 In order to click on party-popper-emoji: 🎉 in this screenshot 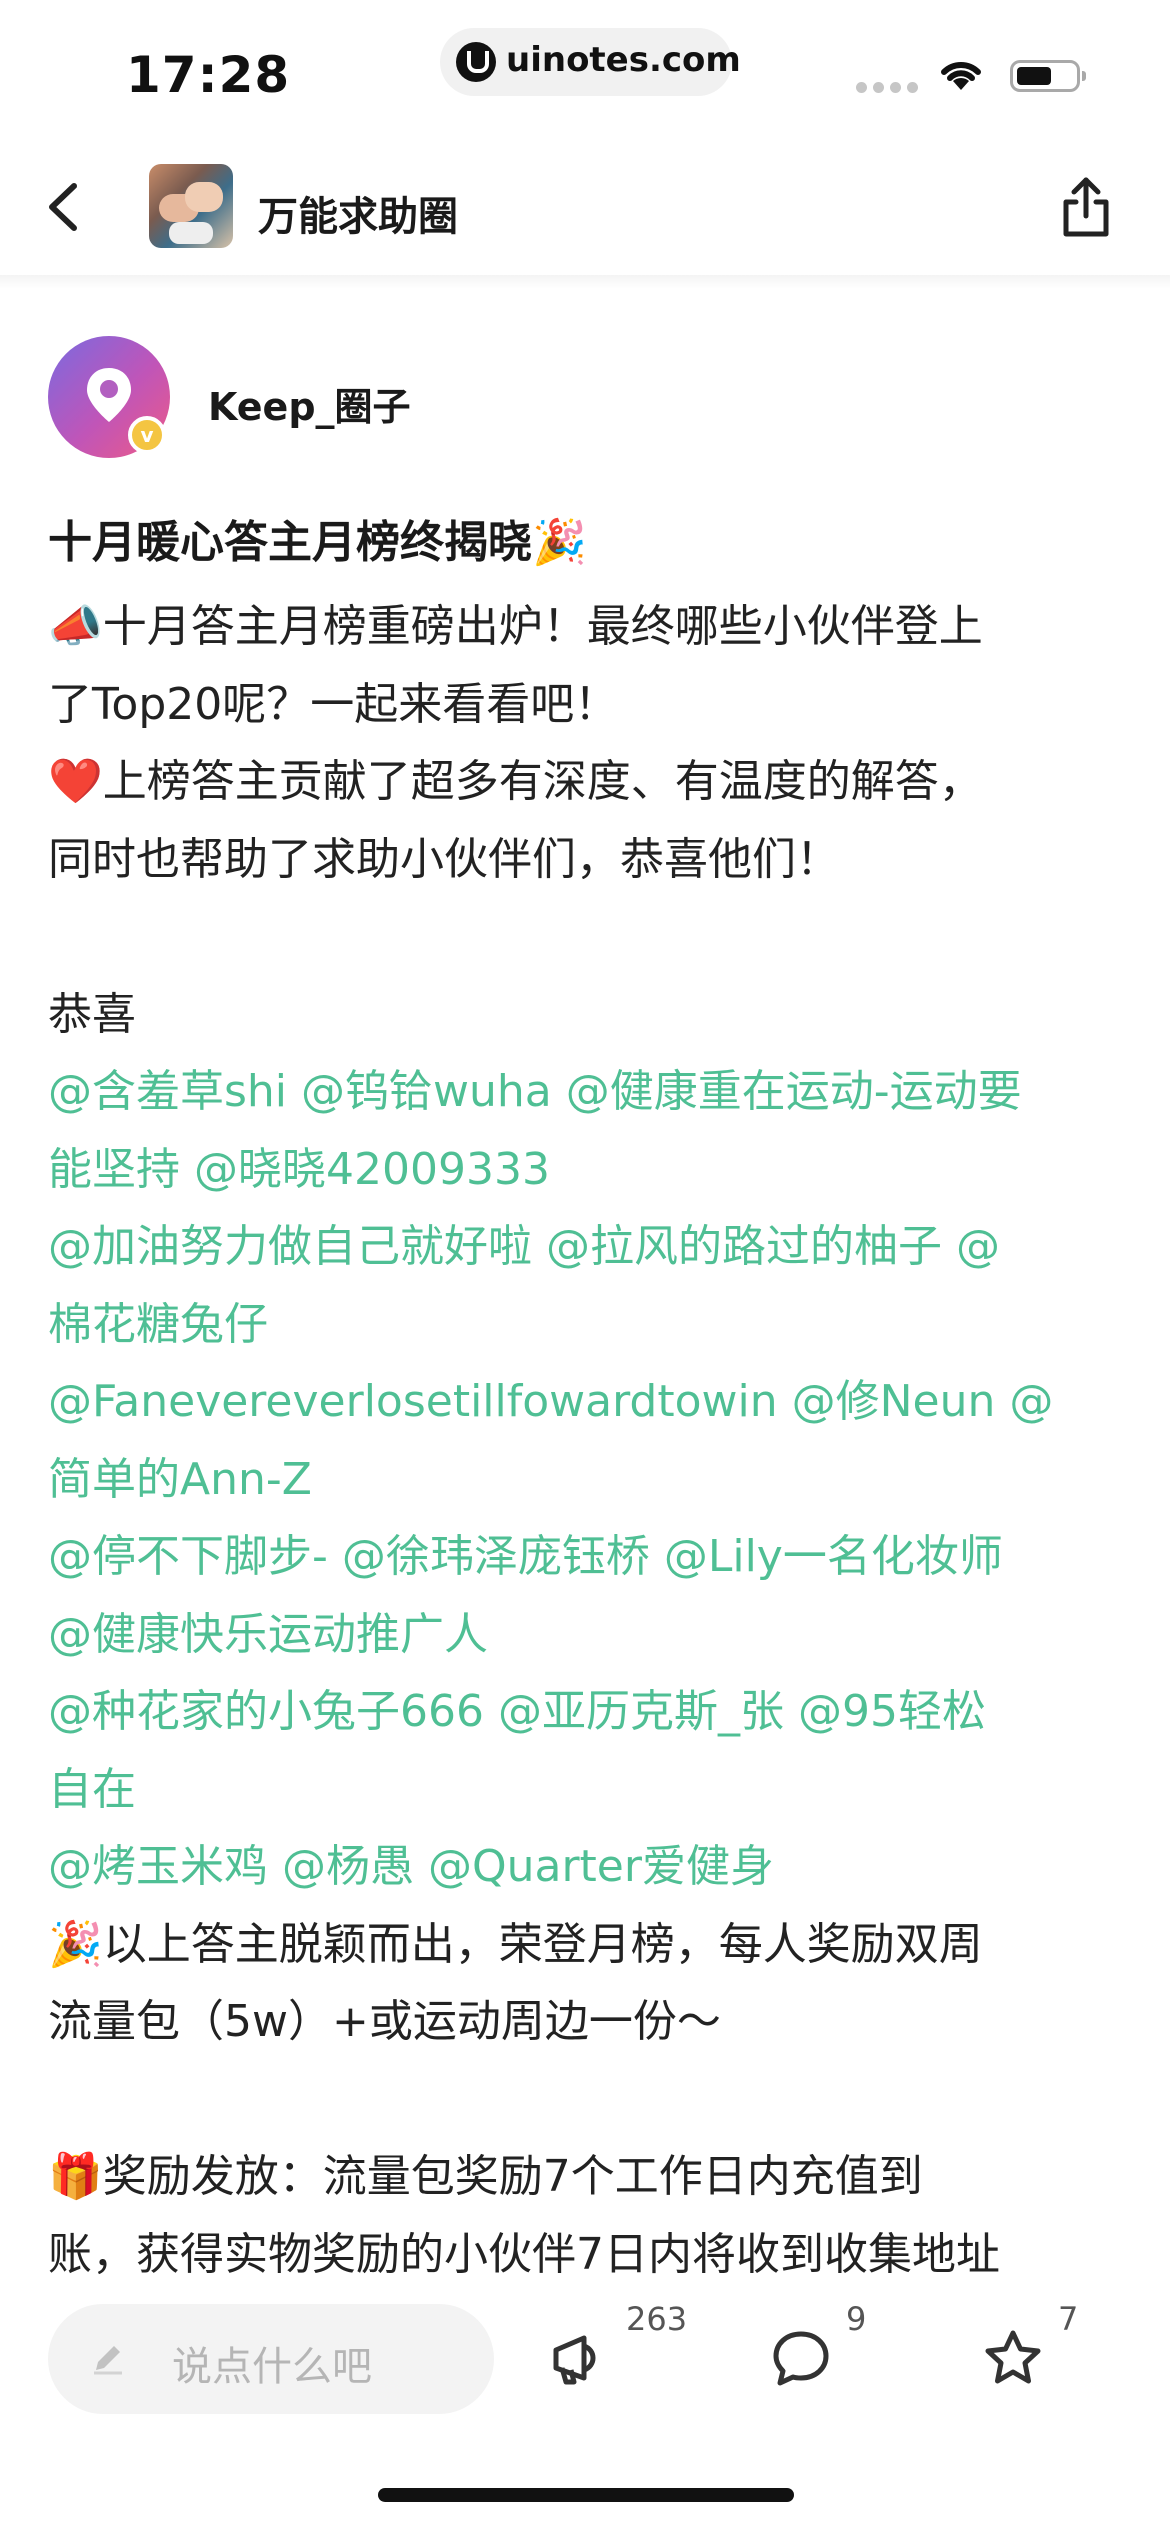, I will do `click(559, 542)`.